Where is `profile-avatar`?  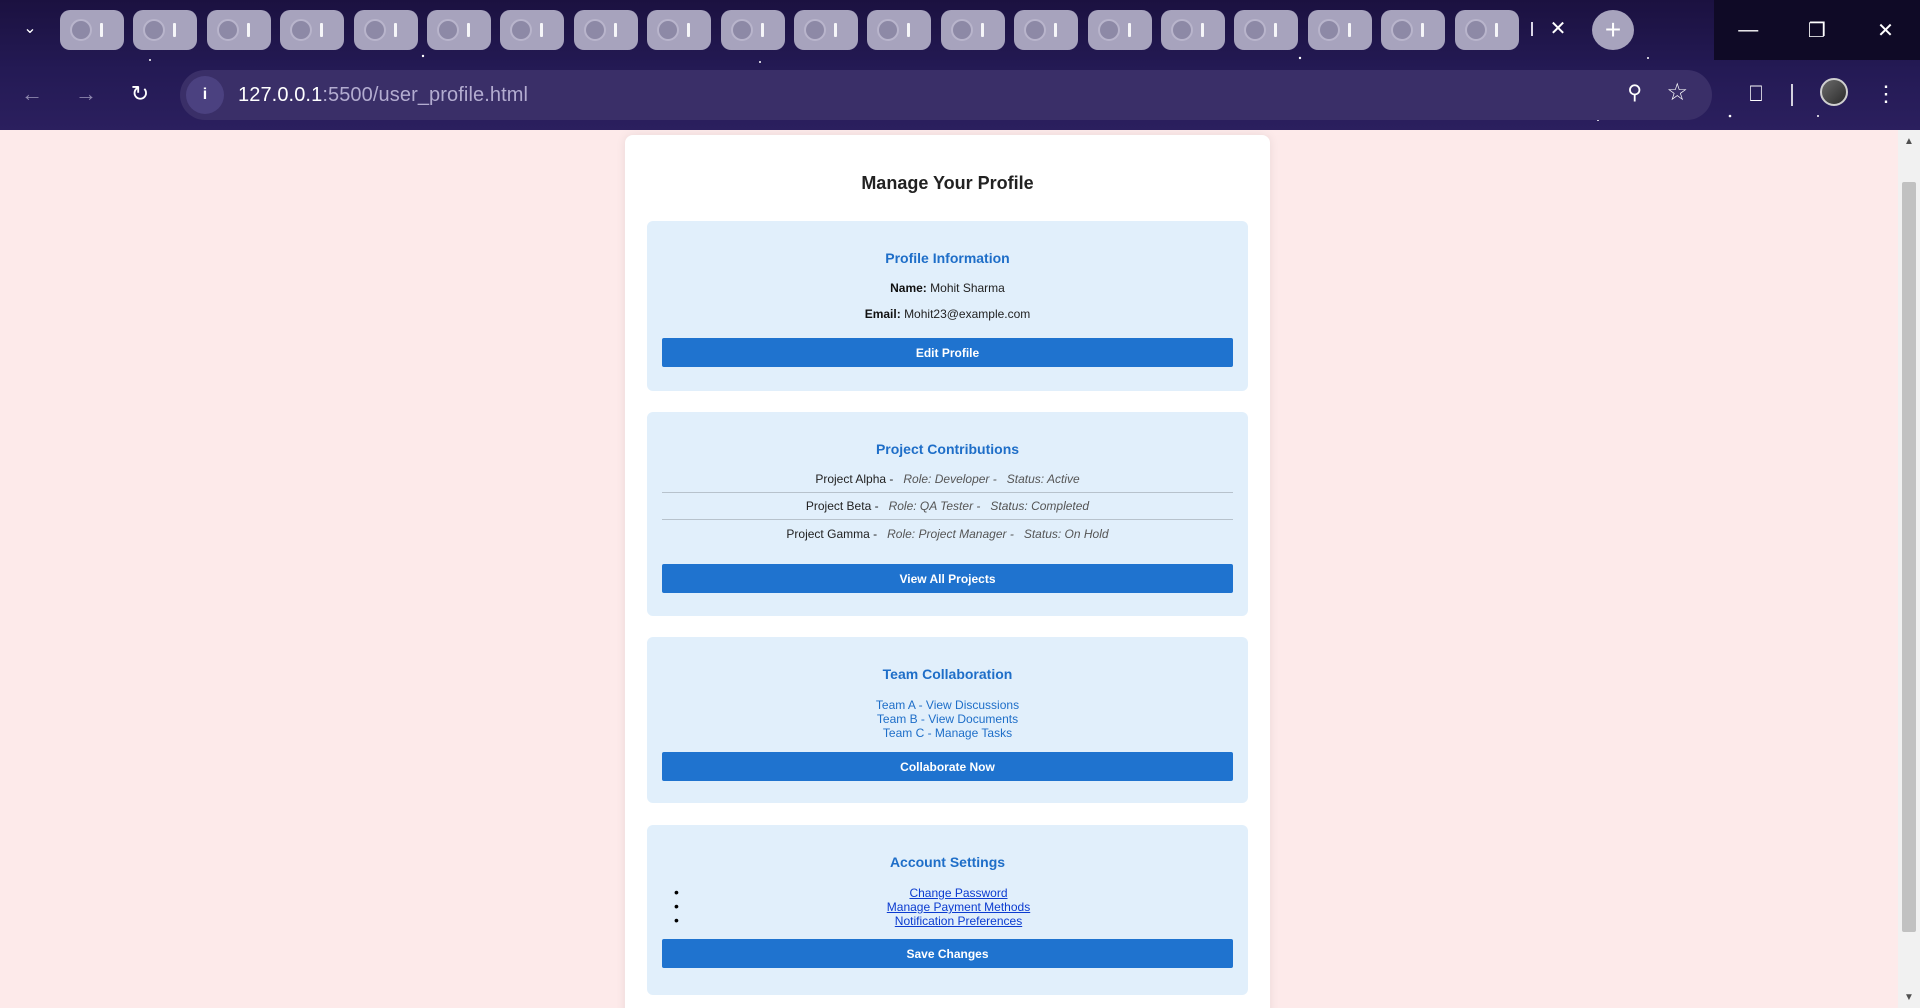 profile-avatar is located at coordinates (1834, 92).